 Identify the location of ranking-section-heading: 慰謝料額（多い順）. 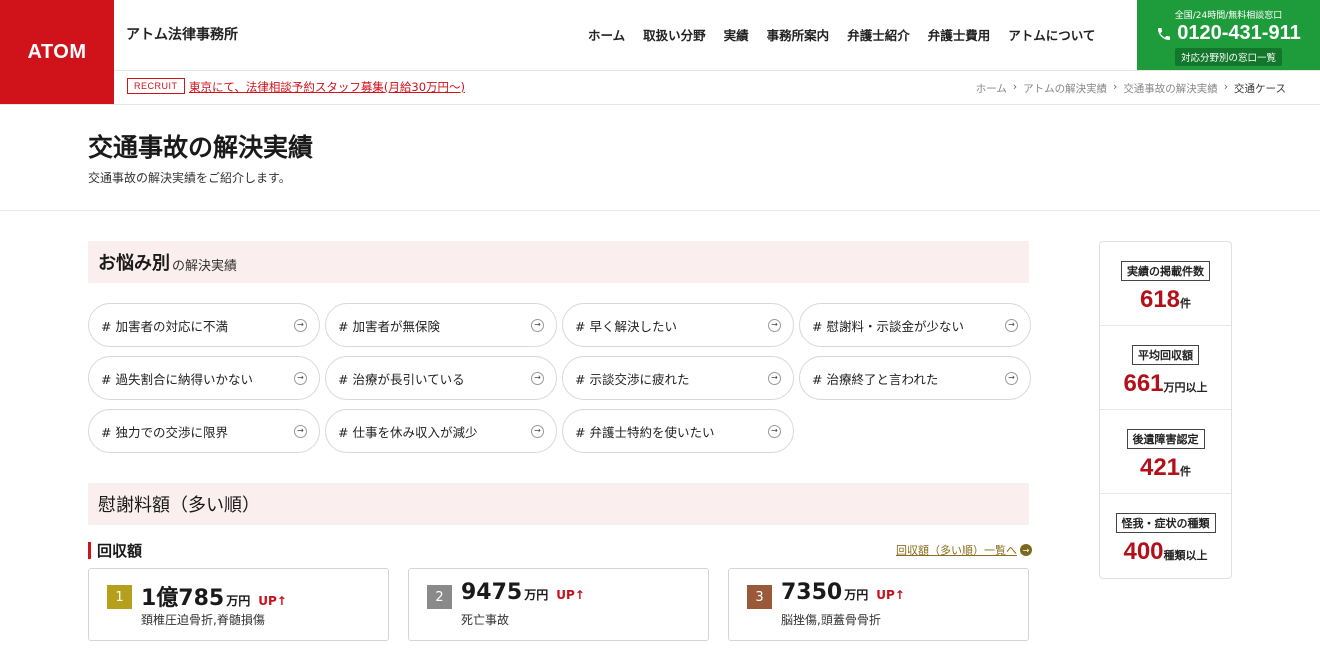
(558, 504).